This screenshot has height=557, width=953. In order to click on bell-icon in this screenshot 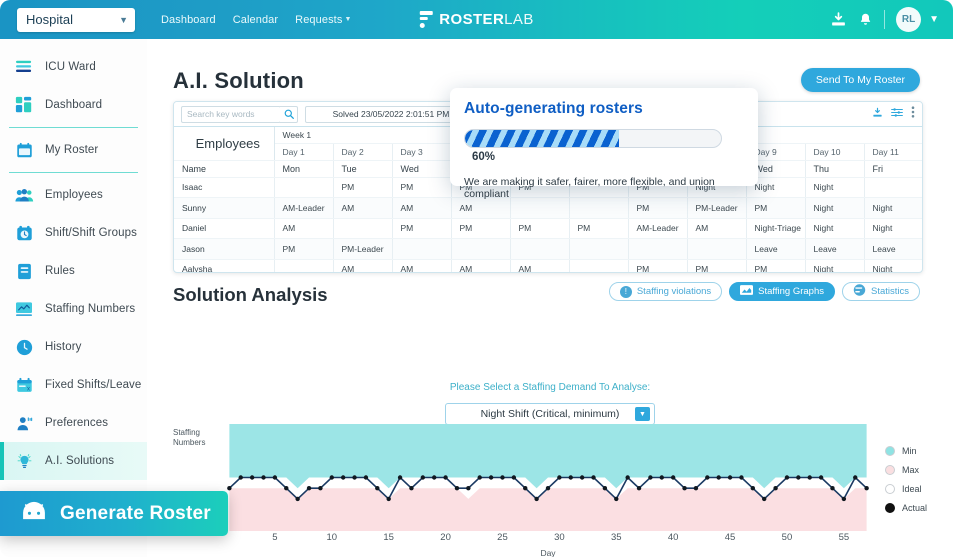, I will do `click(865, 20)`.